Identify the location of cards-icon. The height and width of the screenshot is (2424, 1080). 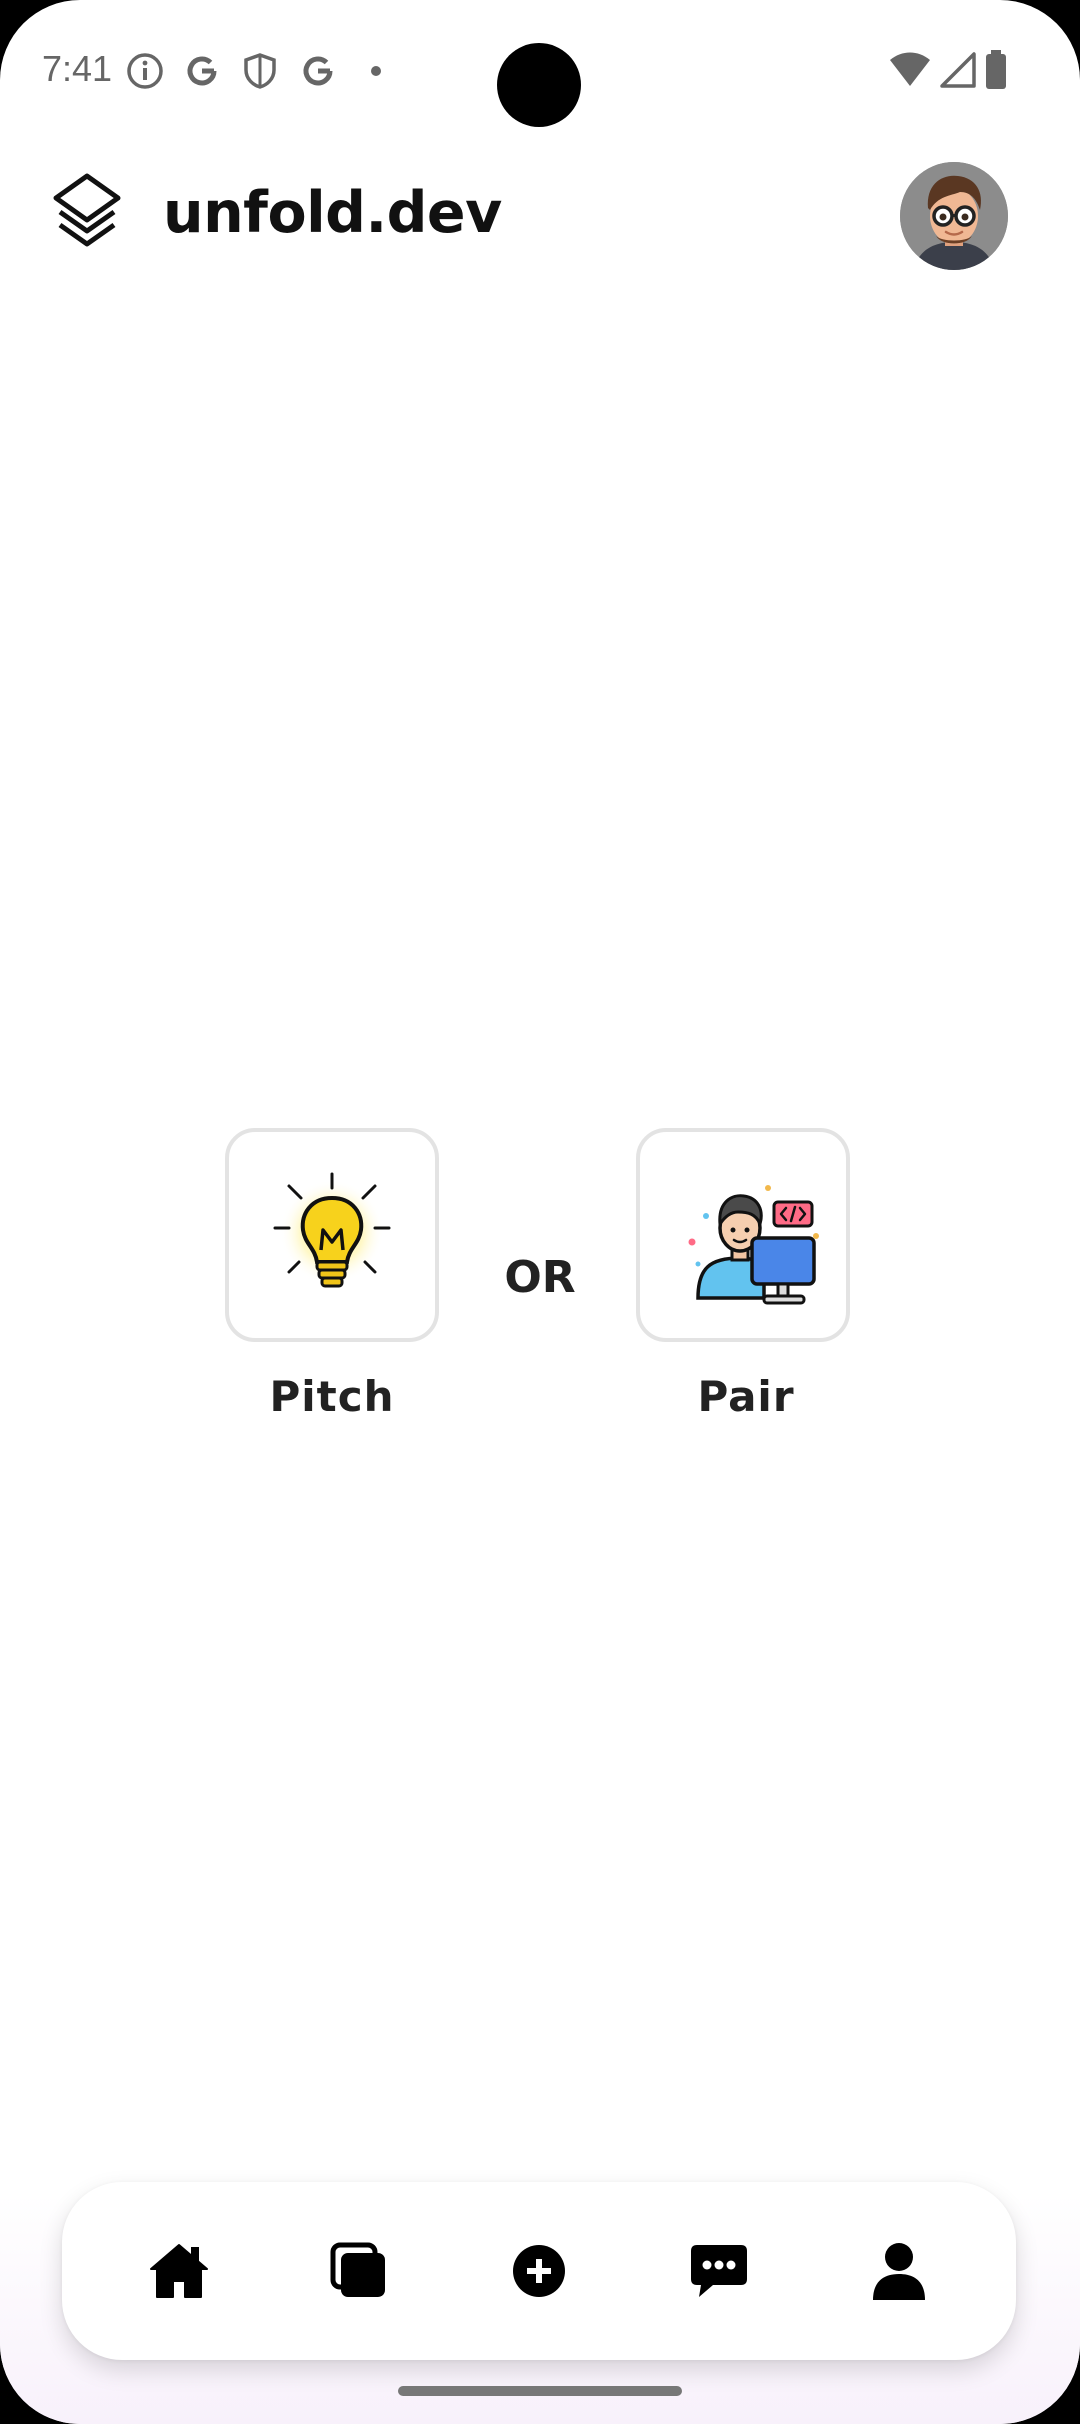
(357, 2269).